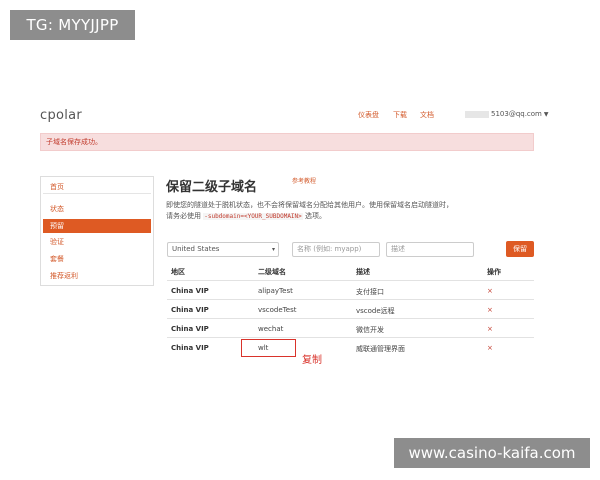  I want to click on sidebar-item-verify: 验证, so click(97, 242).